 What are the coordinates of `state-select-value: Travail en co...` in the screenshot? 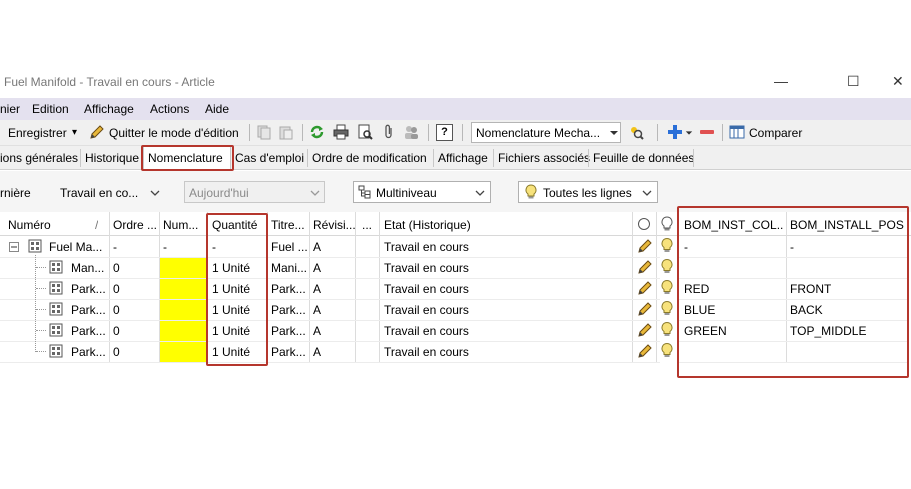 It's located at (99, 193).